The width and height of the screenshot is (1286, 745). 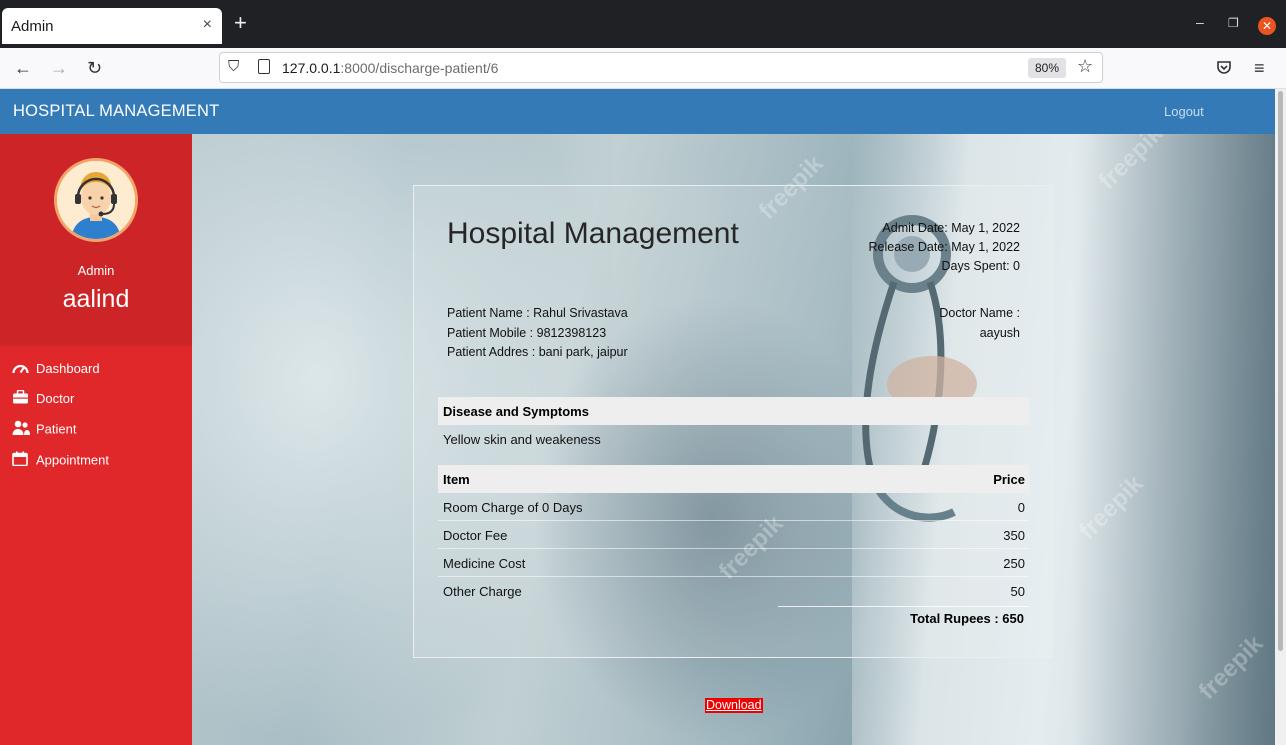 What do you see at coordinates (59, 68) in the screenshot?
I see `forward-arrow-icon: →` at bounding box center [59, 68].